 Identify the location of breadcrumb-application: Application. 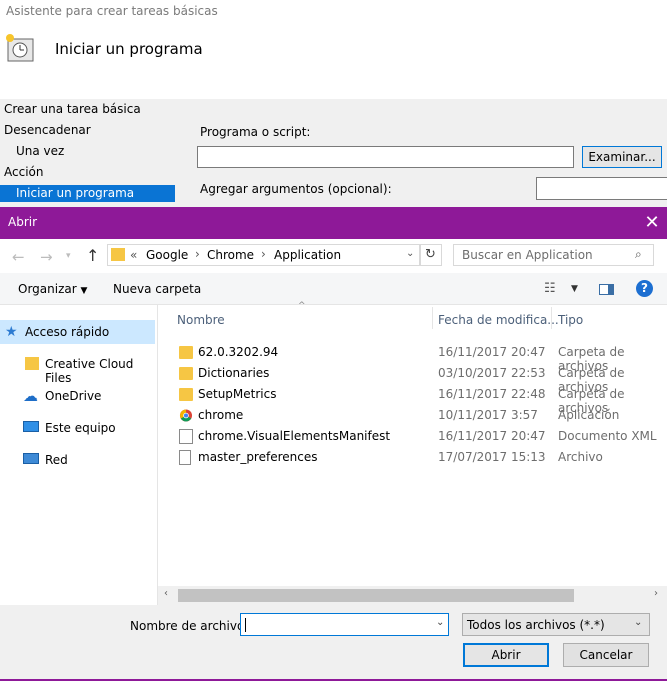
(307, 255).